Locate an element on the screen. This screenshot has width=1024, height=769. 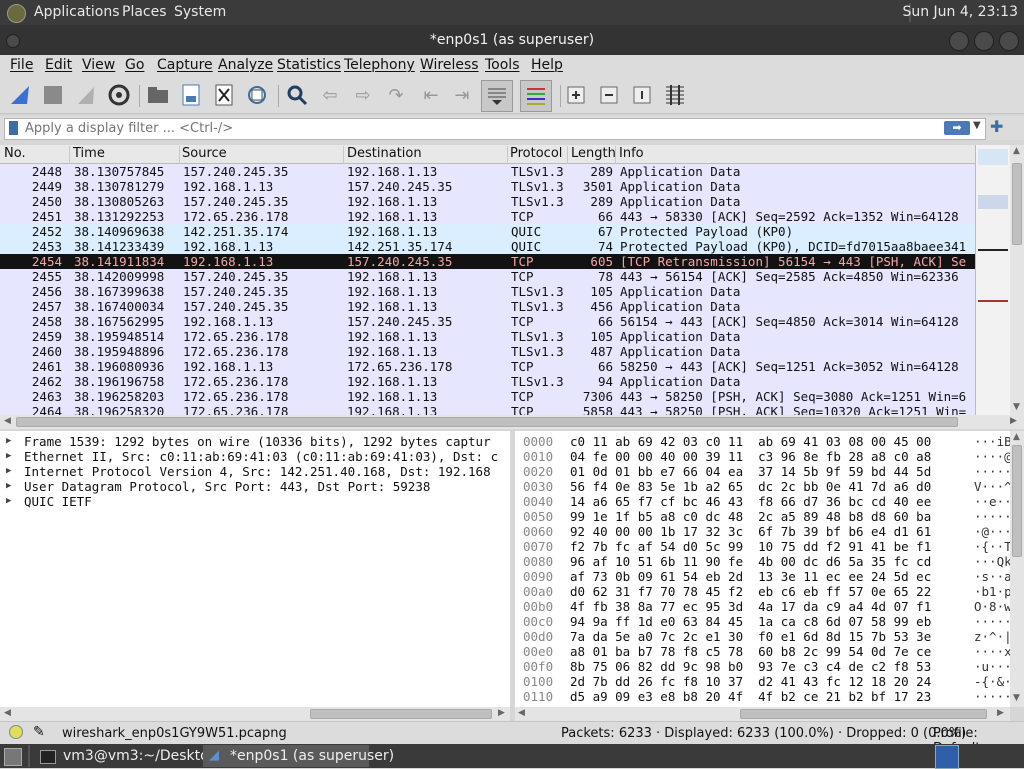
menu-go: Go is located at coordinates (134, 65).